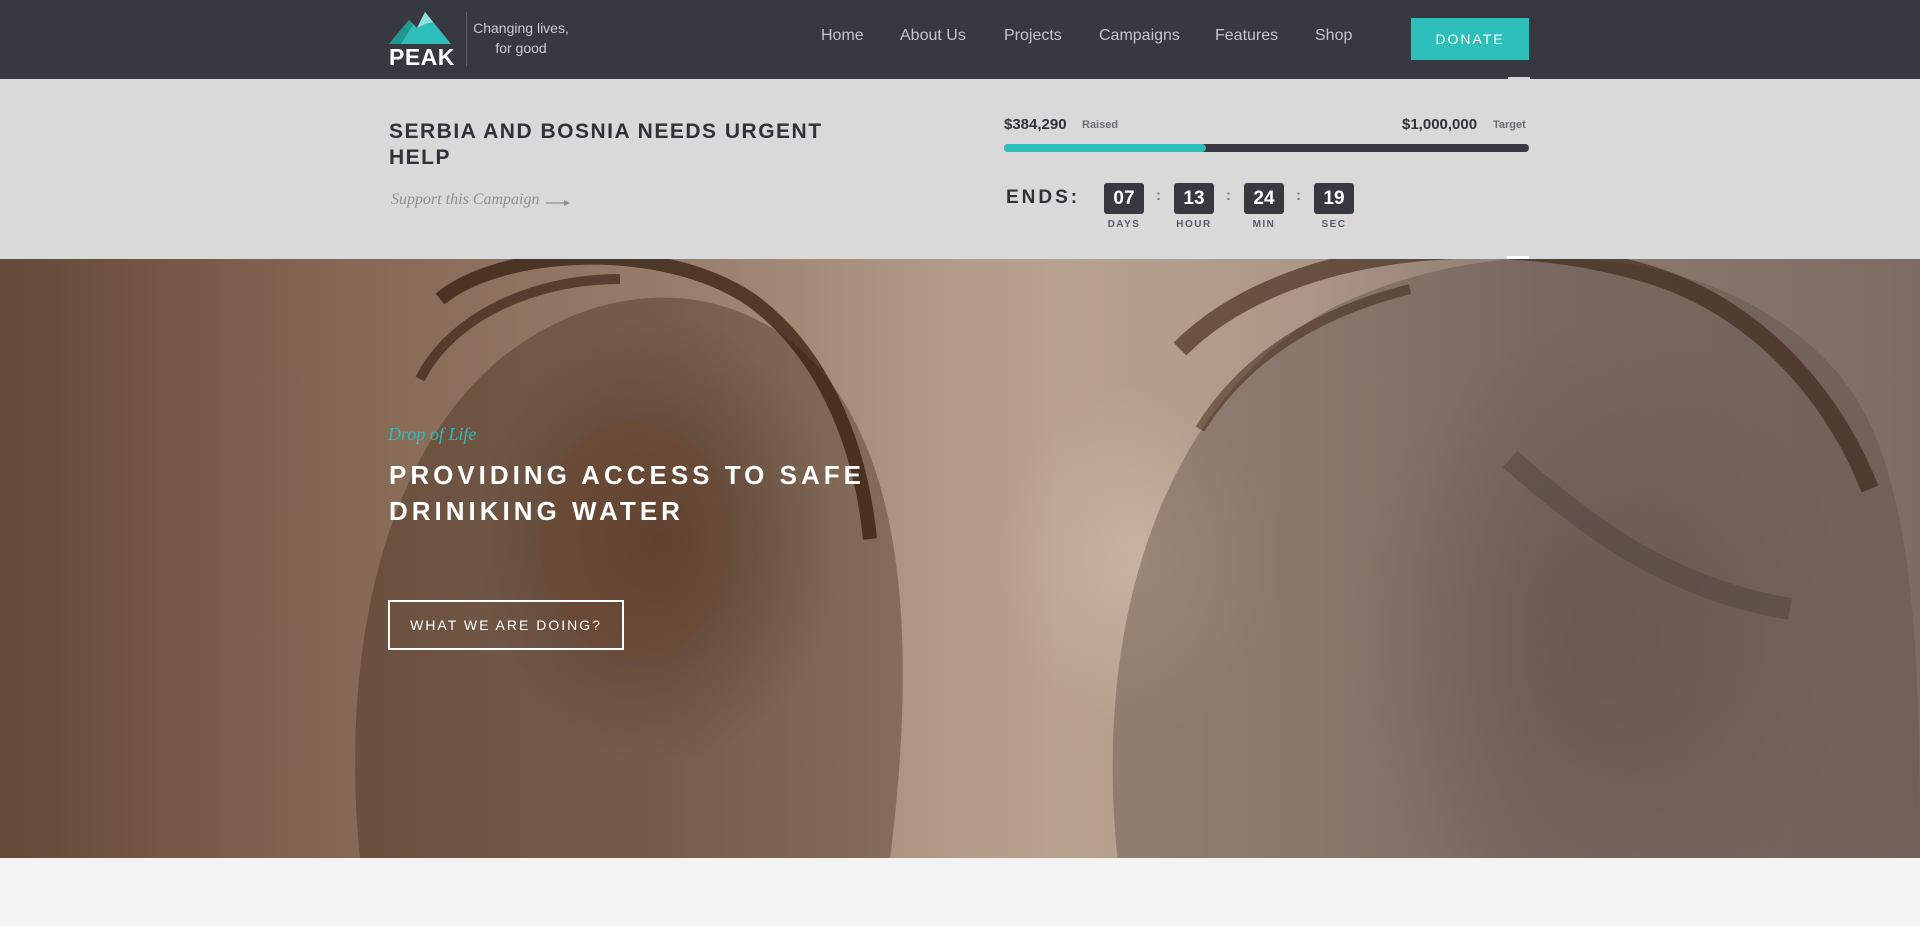 The height and width of the screenshot is (926, 1920). What do you see at coordinates (842, 36) in the screenshot?
I see `nav-item-home: Home` at bounding box center [842, 36].